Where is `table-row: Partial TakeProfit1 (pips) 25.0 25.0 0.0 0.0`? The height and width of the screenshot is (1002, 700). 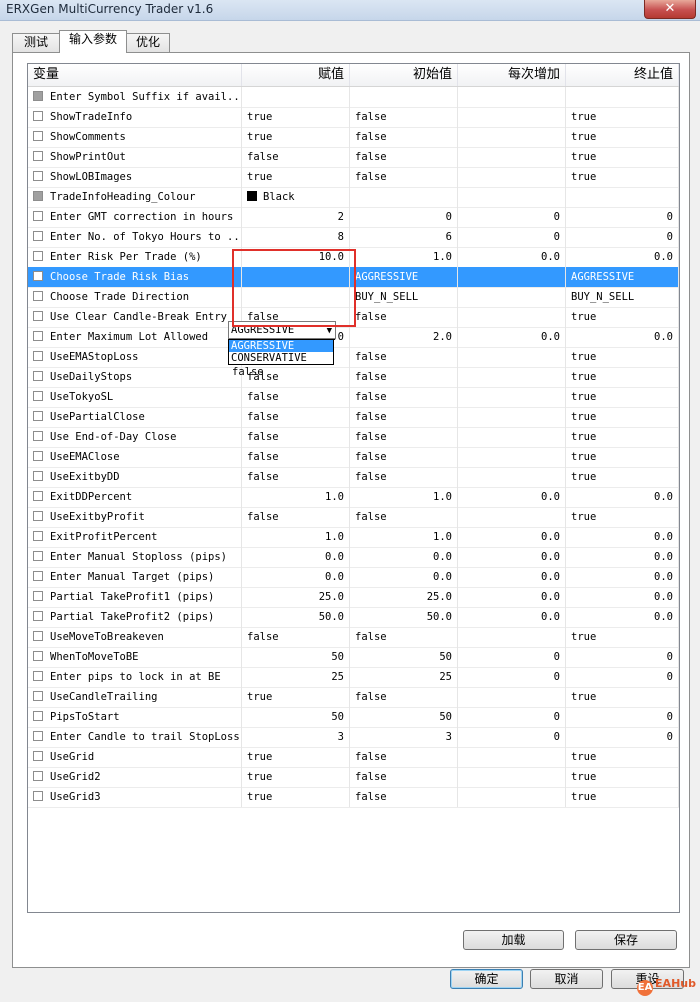 table-row: Partial TakeProfit1 (pips) 25.0 25.0 0.0 0.0 is located at coordinates (353, 597).